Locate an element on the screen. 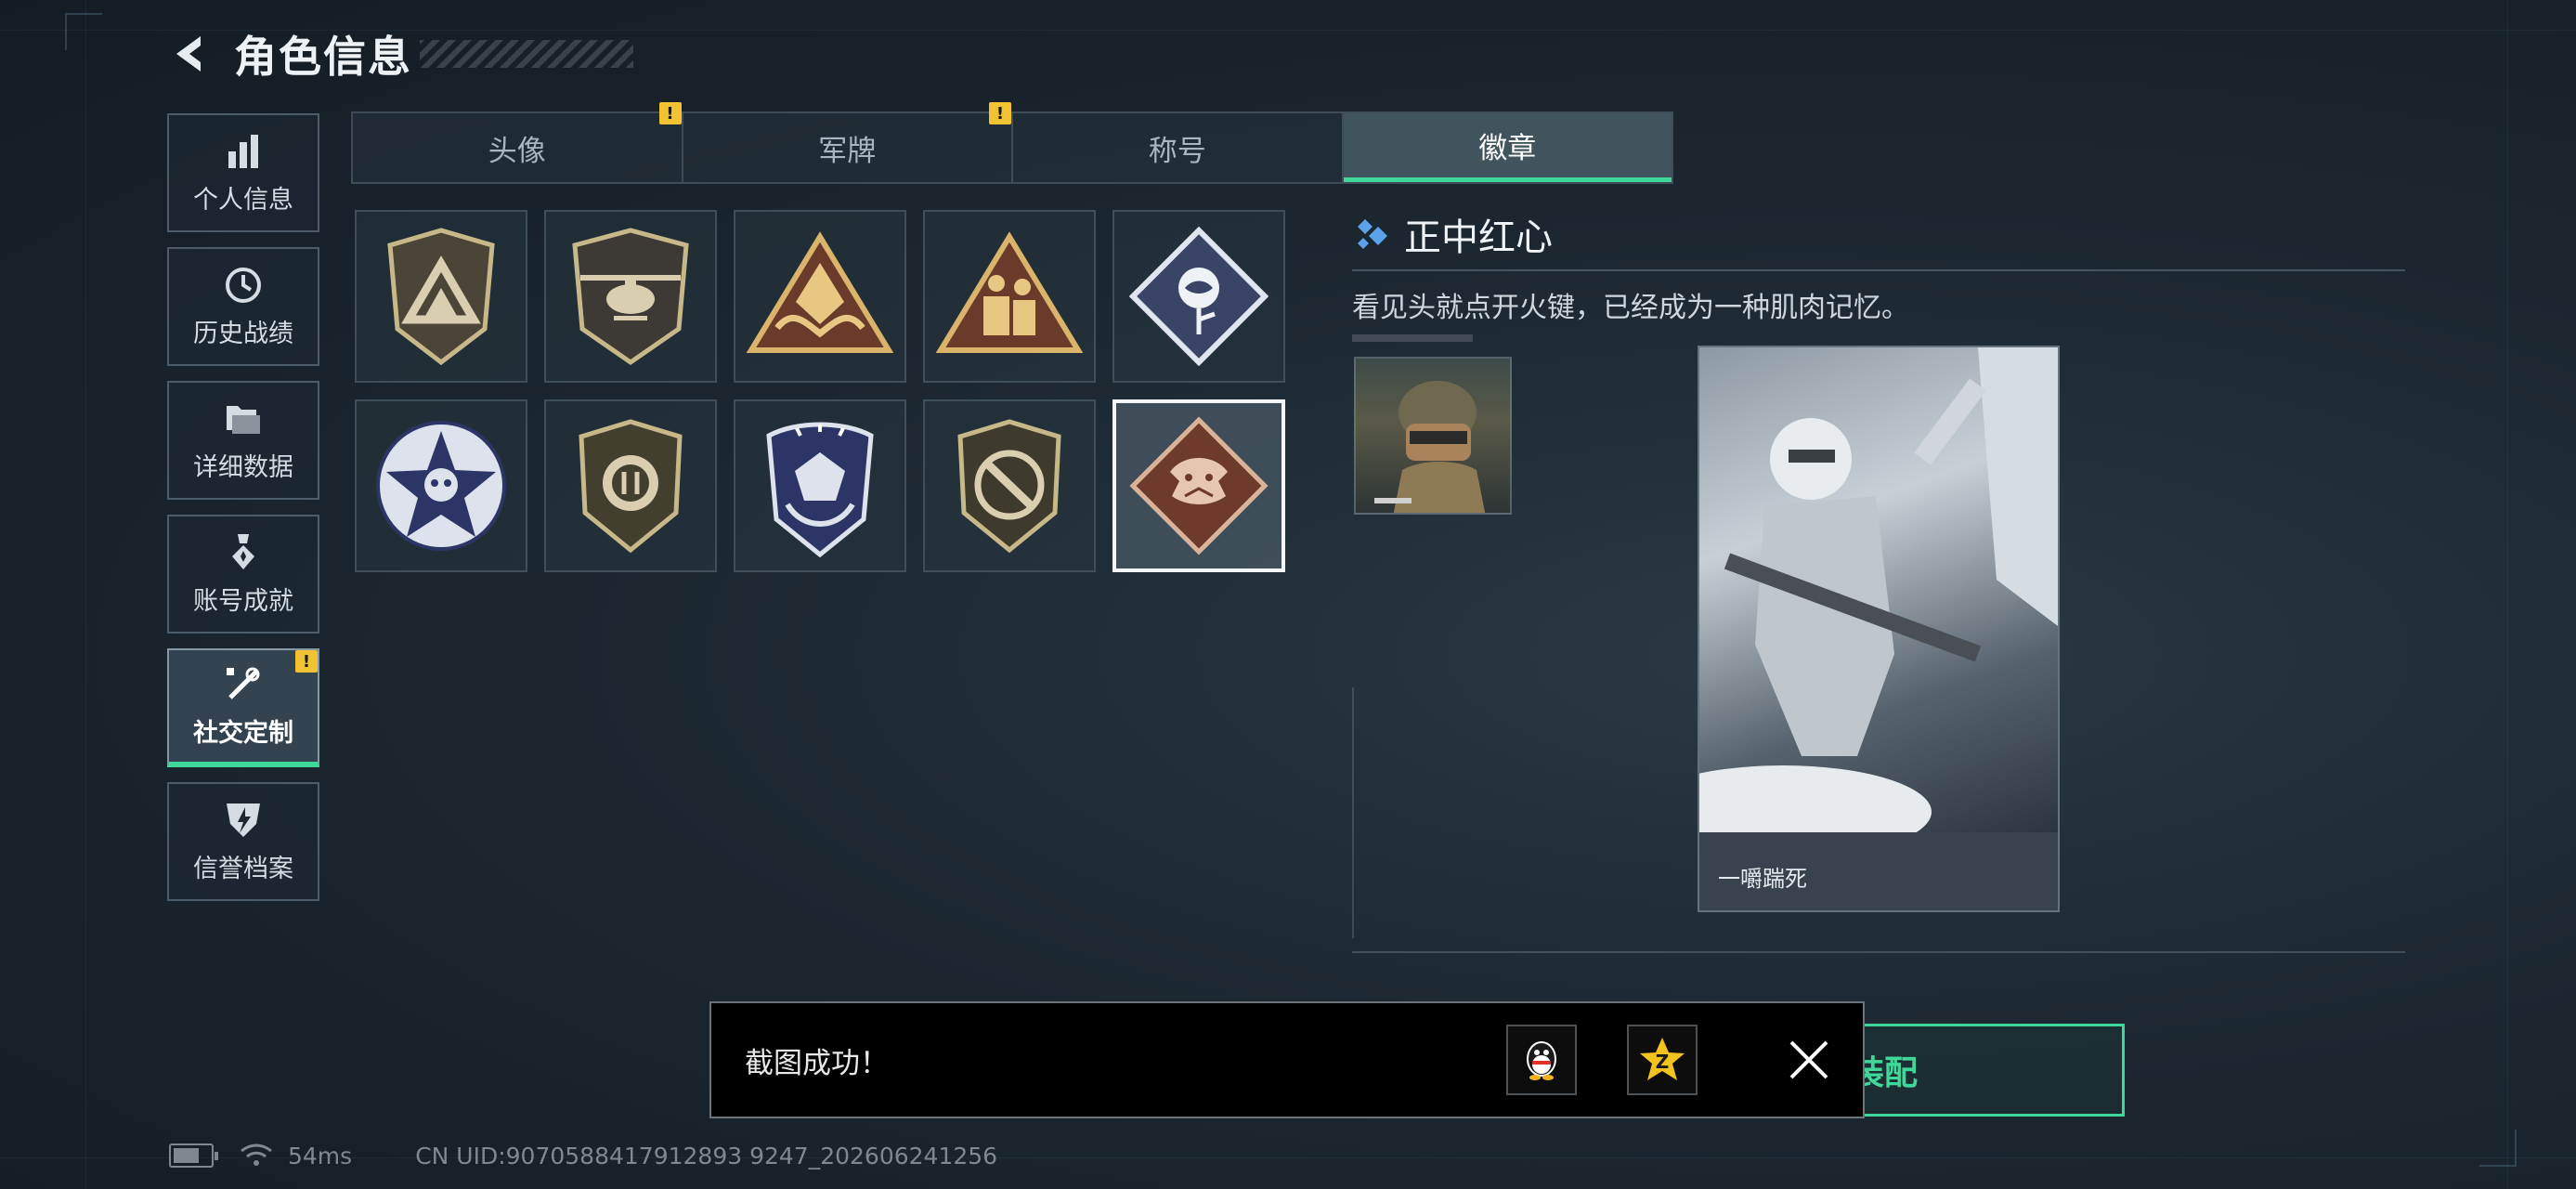 The image size is (2576, 1189). sidebar-item-label: 个人信息 is located at coordinates (243, 200).